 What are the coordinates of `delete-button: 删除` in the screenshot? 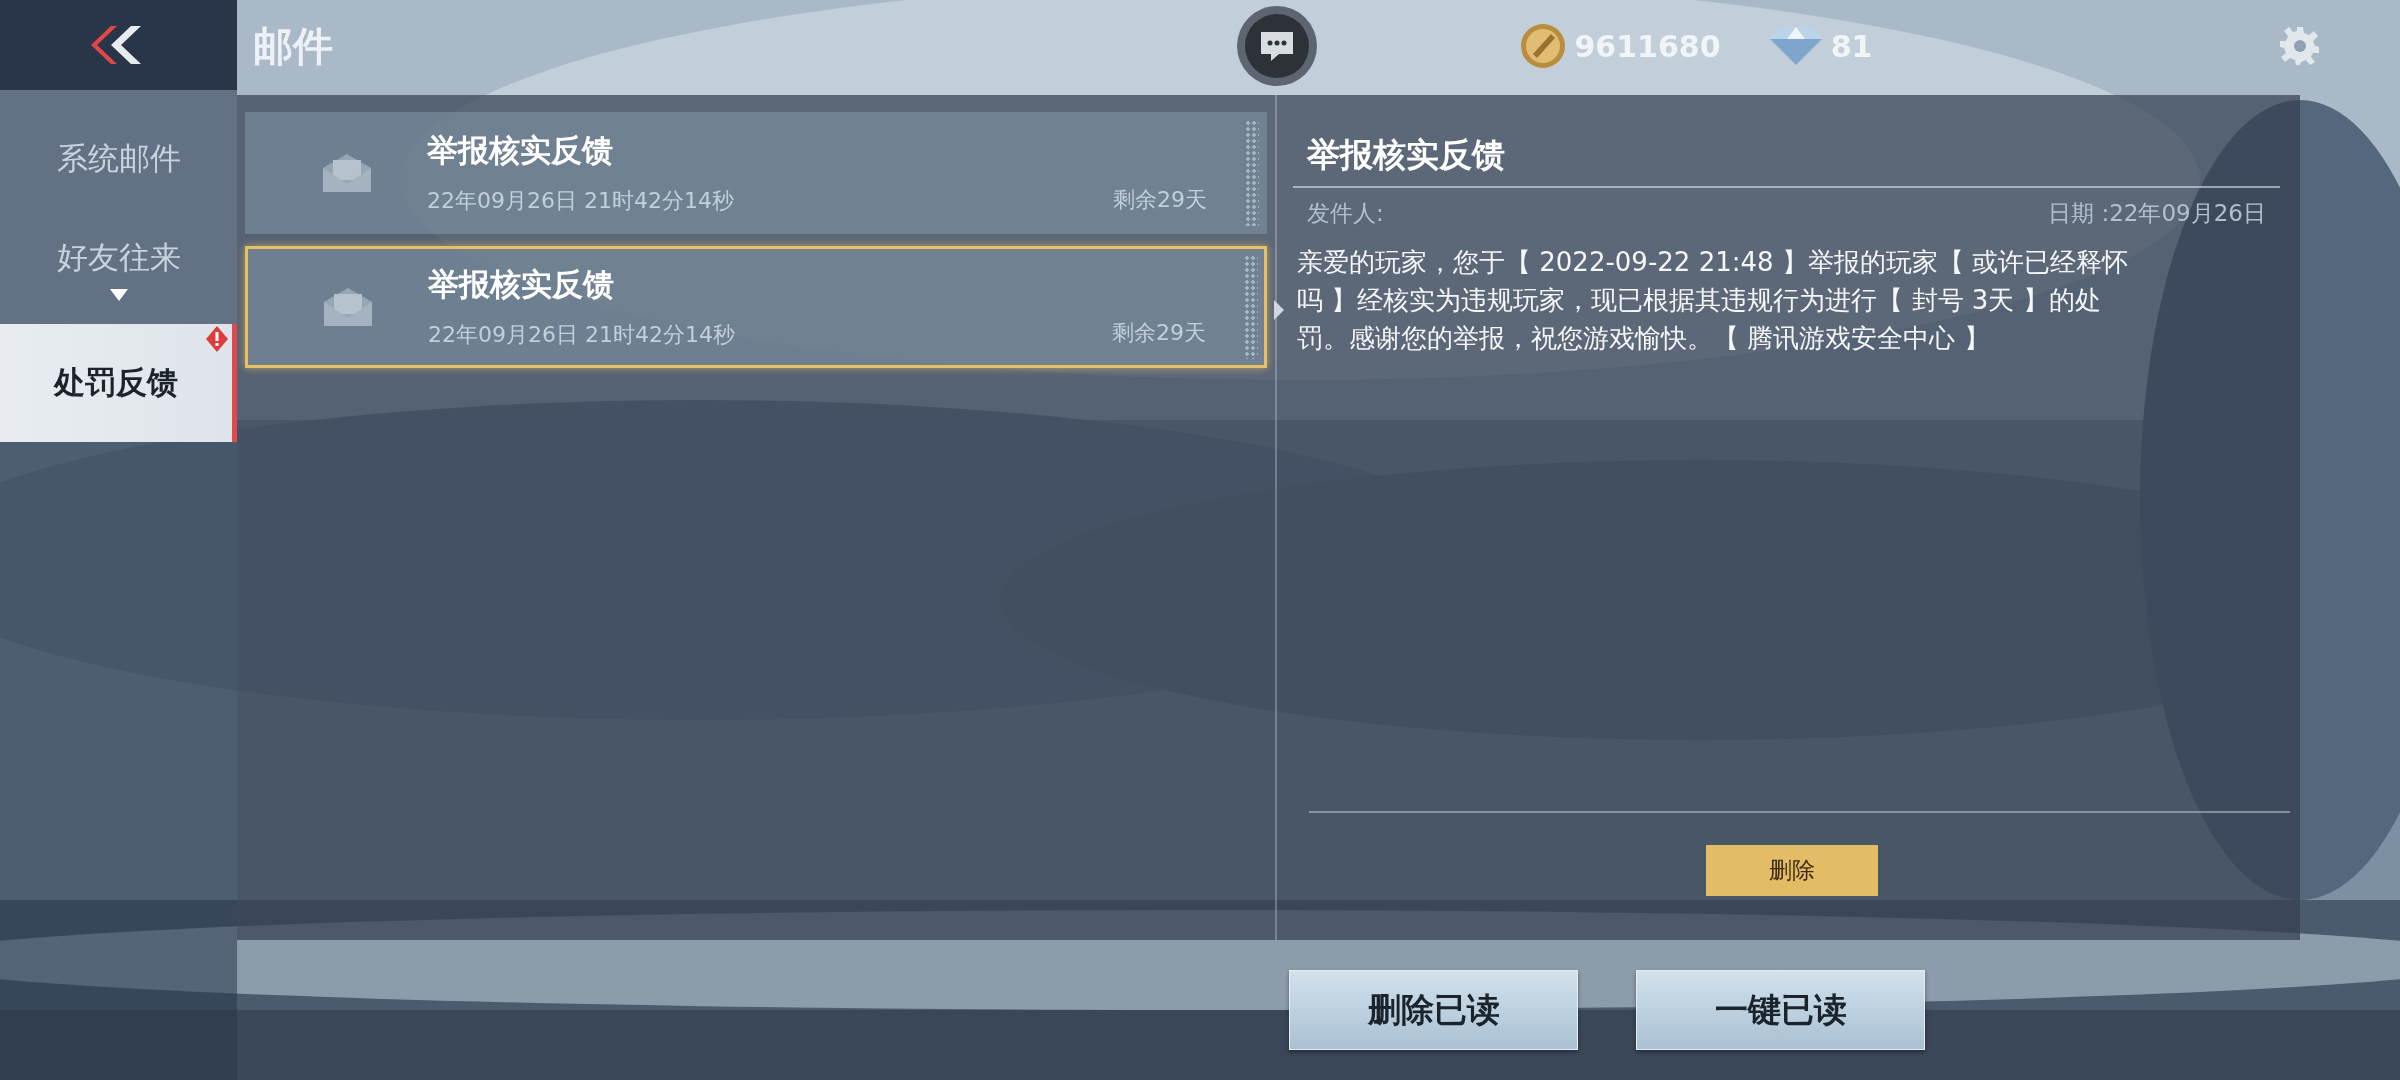 It's located at (1791, 870).